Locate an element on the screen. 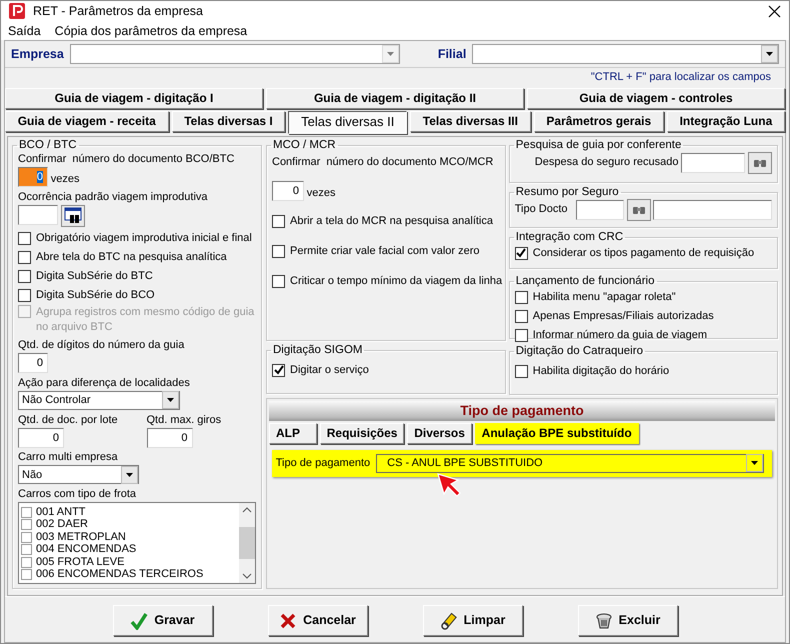 This screenshot has width=790, height=644. checkbox-label: Digitar o serviço is located at coordinates (329, 370).